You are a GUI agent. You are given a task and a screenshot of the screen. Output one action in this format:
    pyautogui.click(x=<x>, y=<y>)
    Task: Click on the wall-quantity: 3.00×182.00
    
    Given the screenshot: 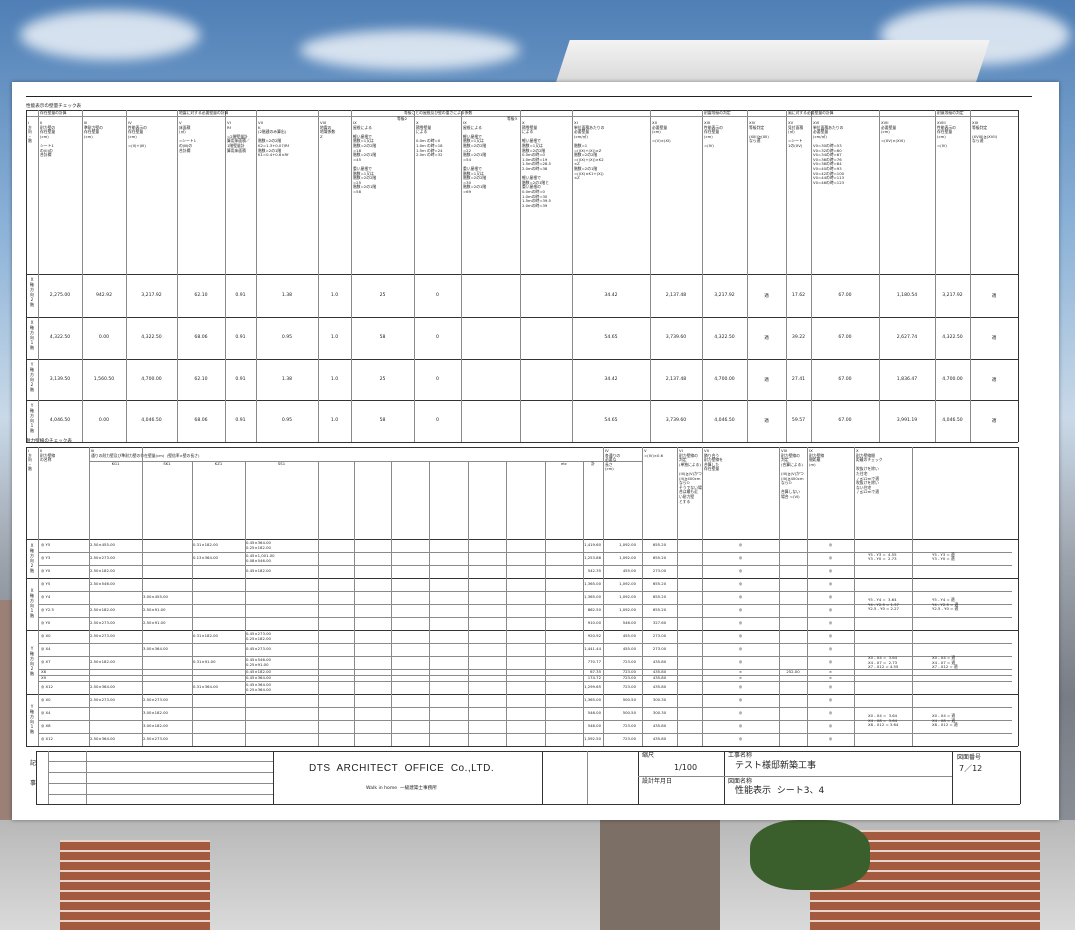 What is the action you would take?
    pyautogui.click(x=155, y=712)
    